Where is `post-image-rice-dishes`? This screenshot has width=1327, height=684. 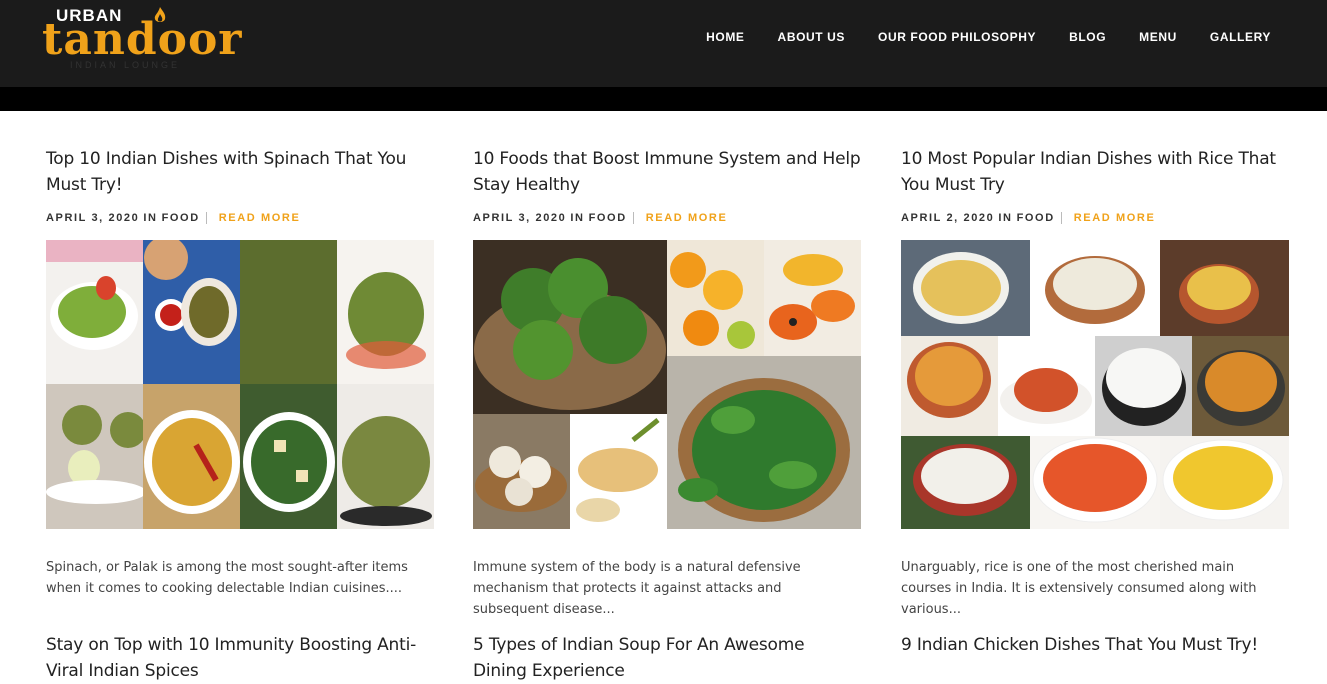
post-image-rice-dishes is located at coordinates (1095, 384).